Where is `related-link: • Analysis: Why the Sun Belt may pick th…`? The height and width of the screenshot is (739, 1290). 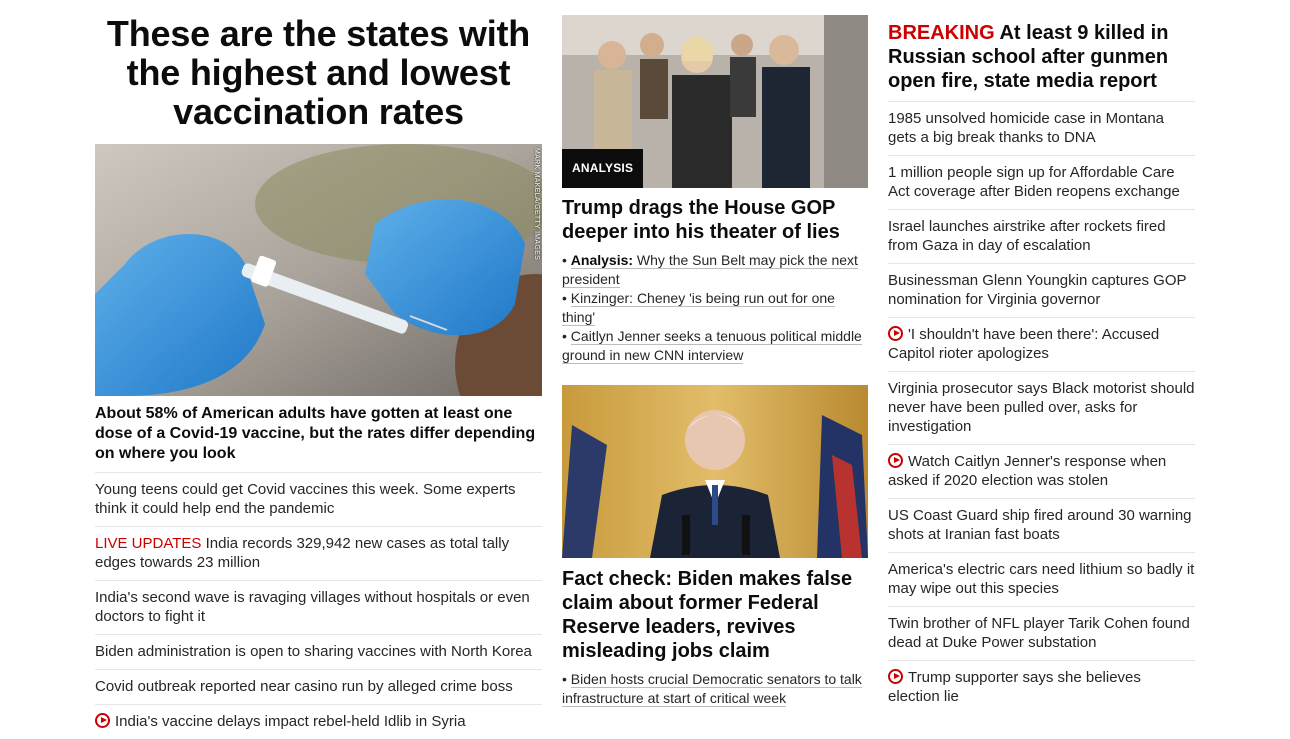
related-link: • Analysis: Why the Sun Belt may pick th… is located at coordinates (715, 270).